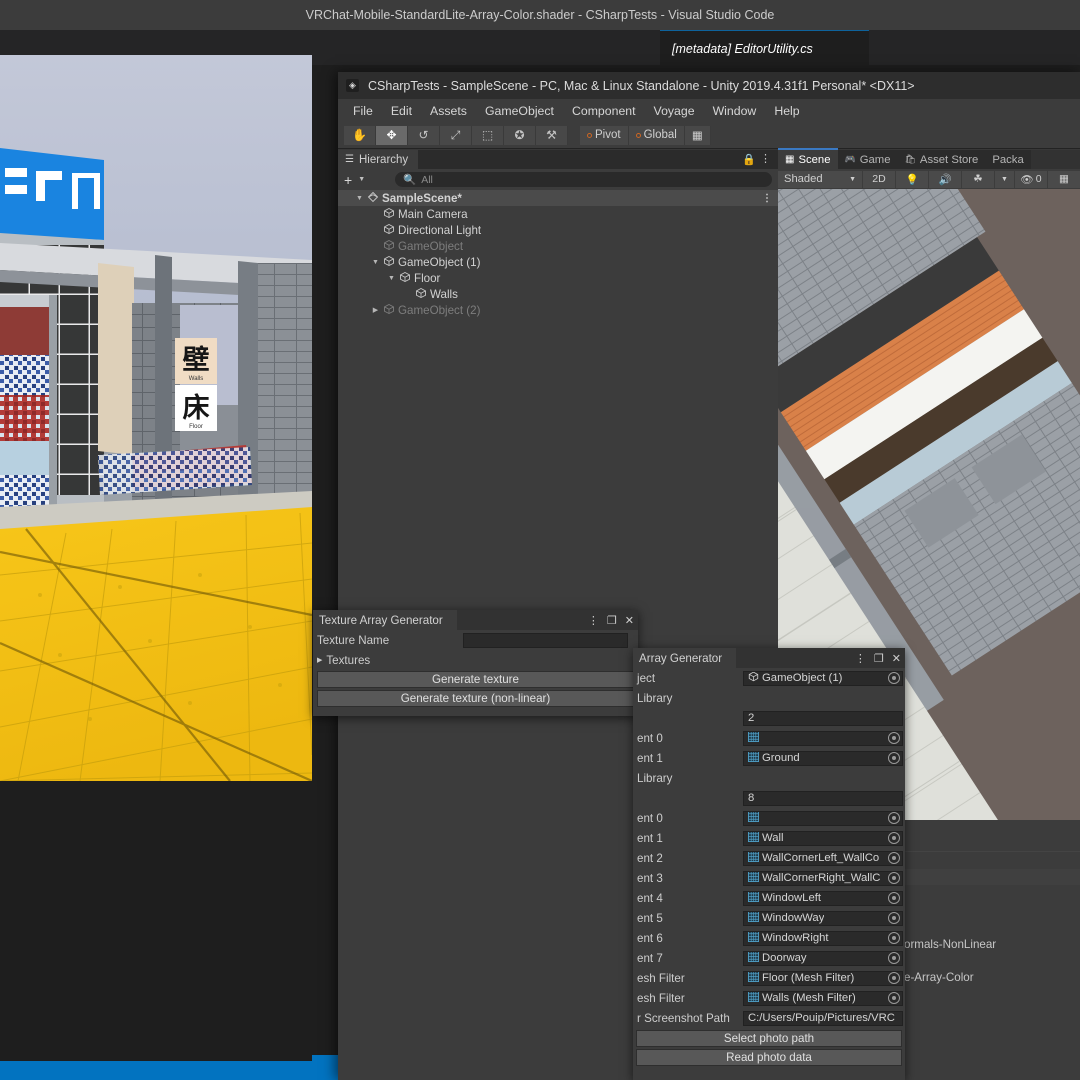 This screenshot has height=1080, width=1080. Describe the element at coordinates (697, 135) in the screenshot. I see `grid-snap-button: ▦` at that location.